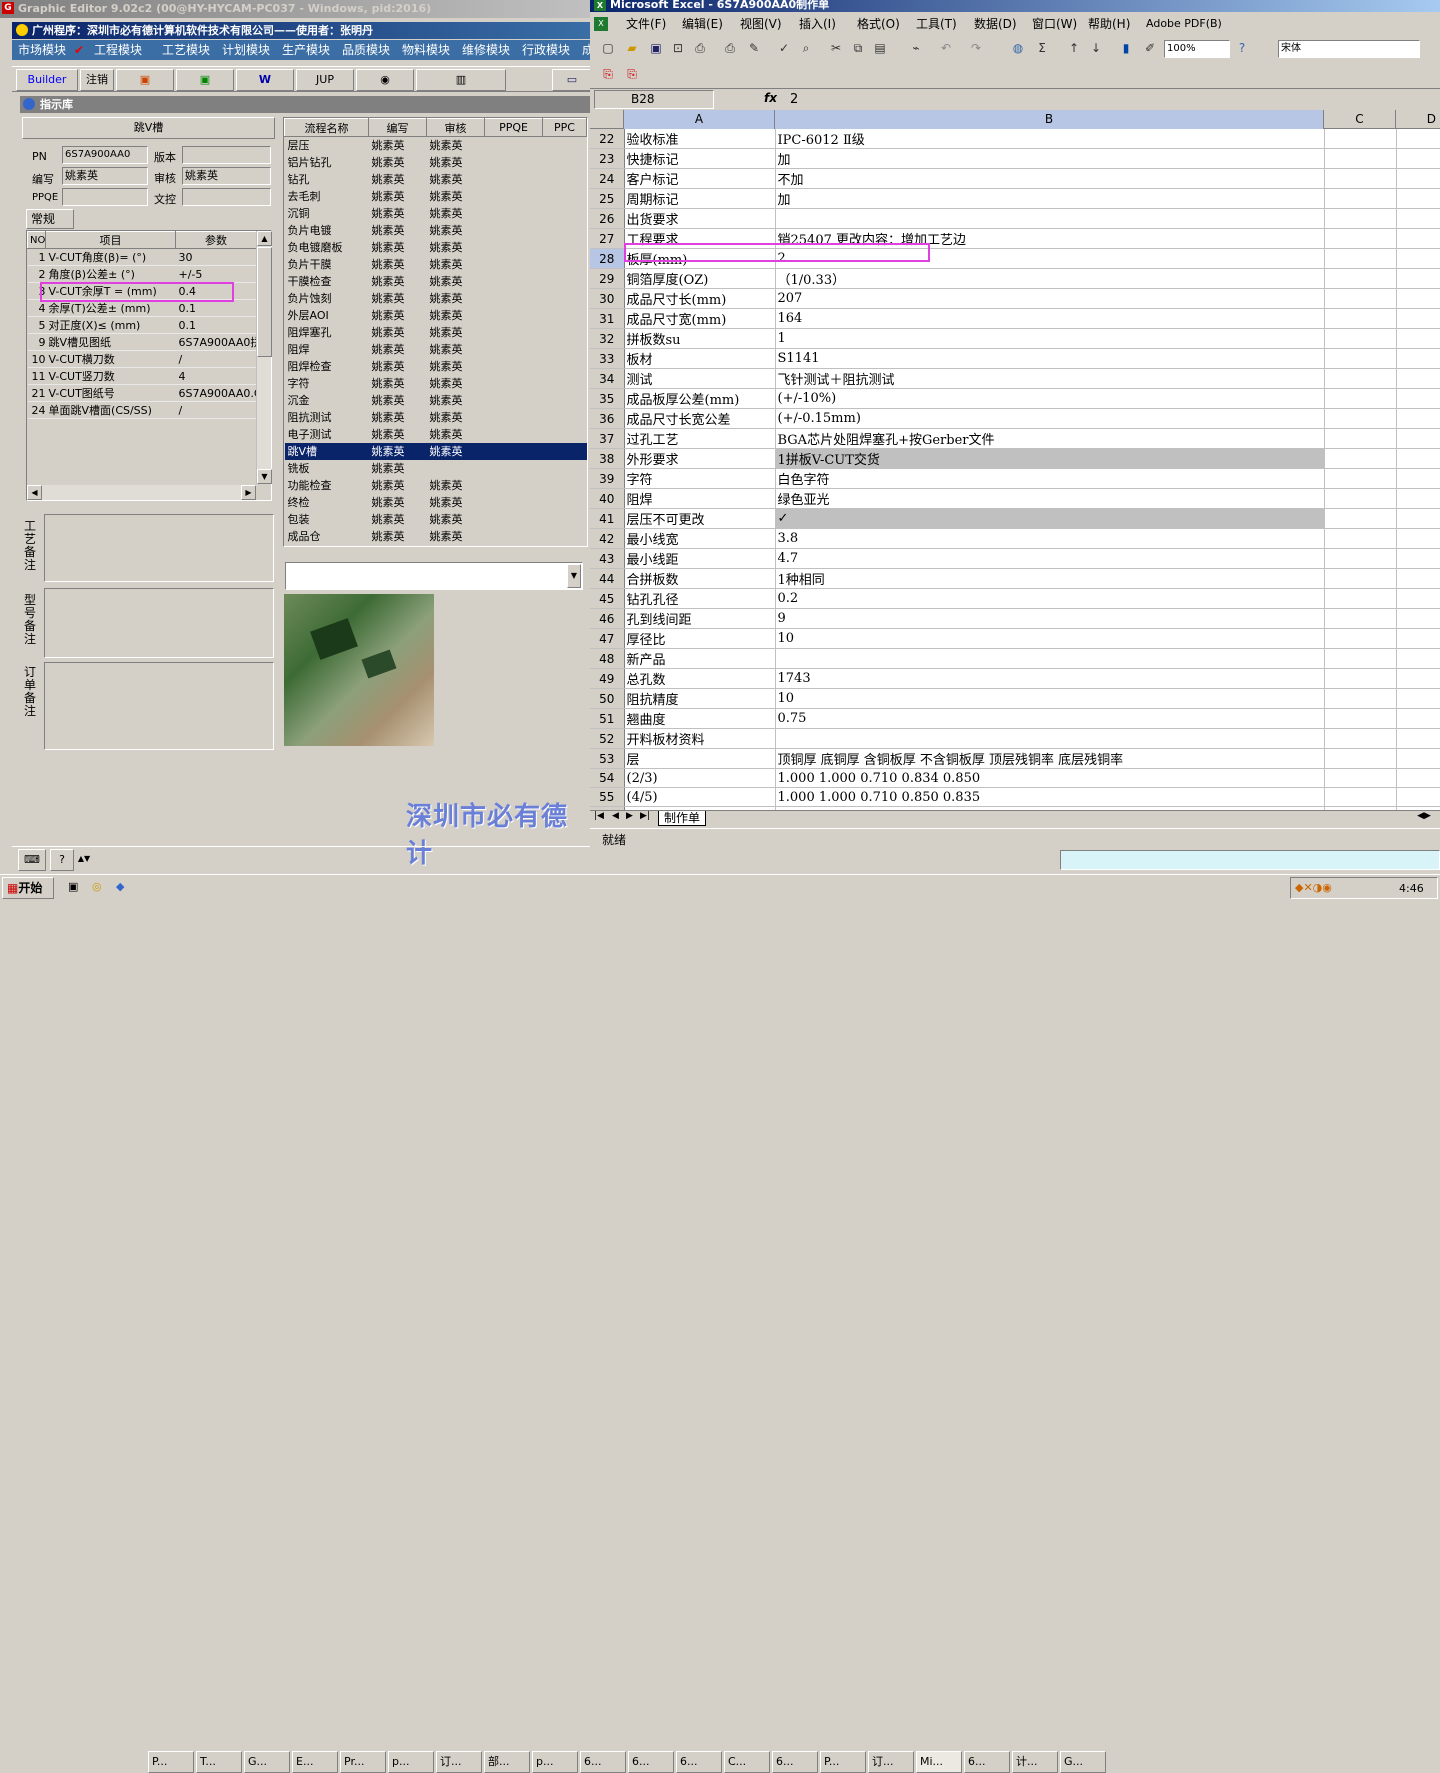 This screenshot has height=1773, width=1440. Describe the element at coordinates (607, 698) in the screenshot. I see `row-header: 50` at that location.